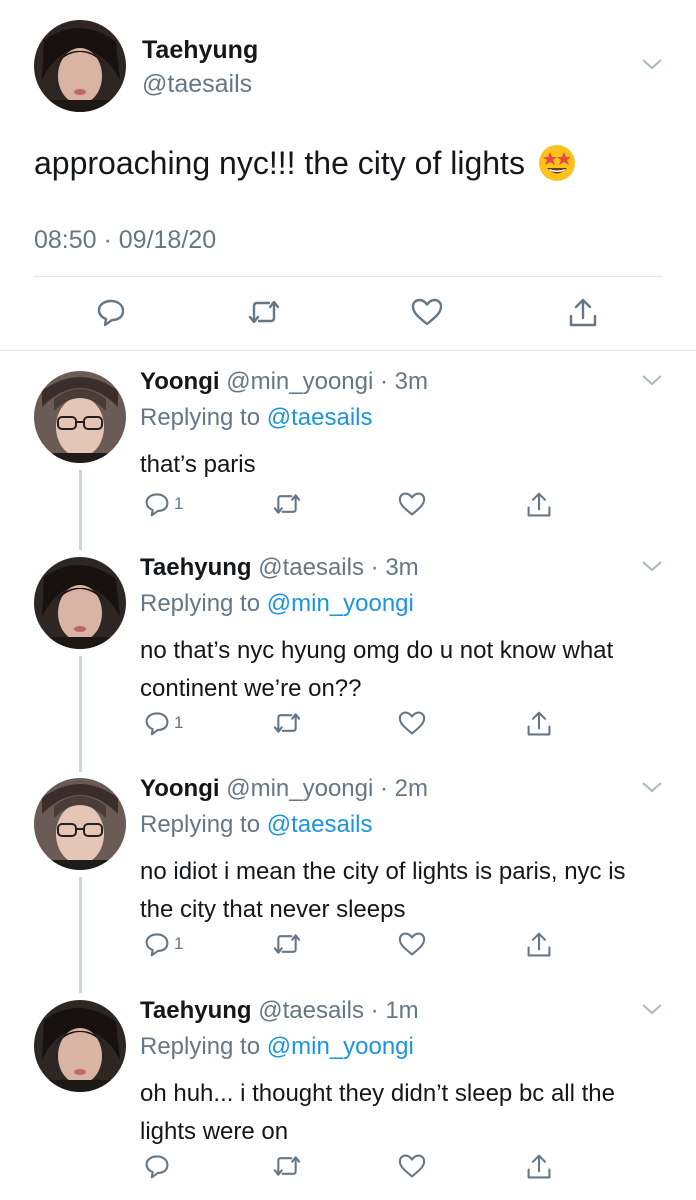 This screenshot has width=696, height=1200. I want to click on tweet-timestamp: 08:50 · 09/18/20, so click(125, 240).